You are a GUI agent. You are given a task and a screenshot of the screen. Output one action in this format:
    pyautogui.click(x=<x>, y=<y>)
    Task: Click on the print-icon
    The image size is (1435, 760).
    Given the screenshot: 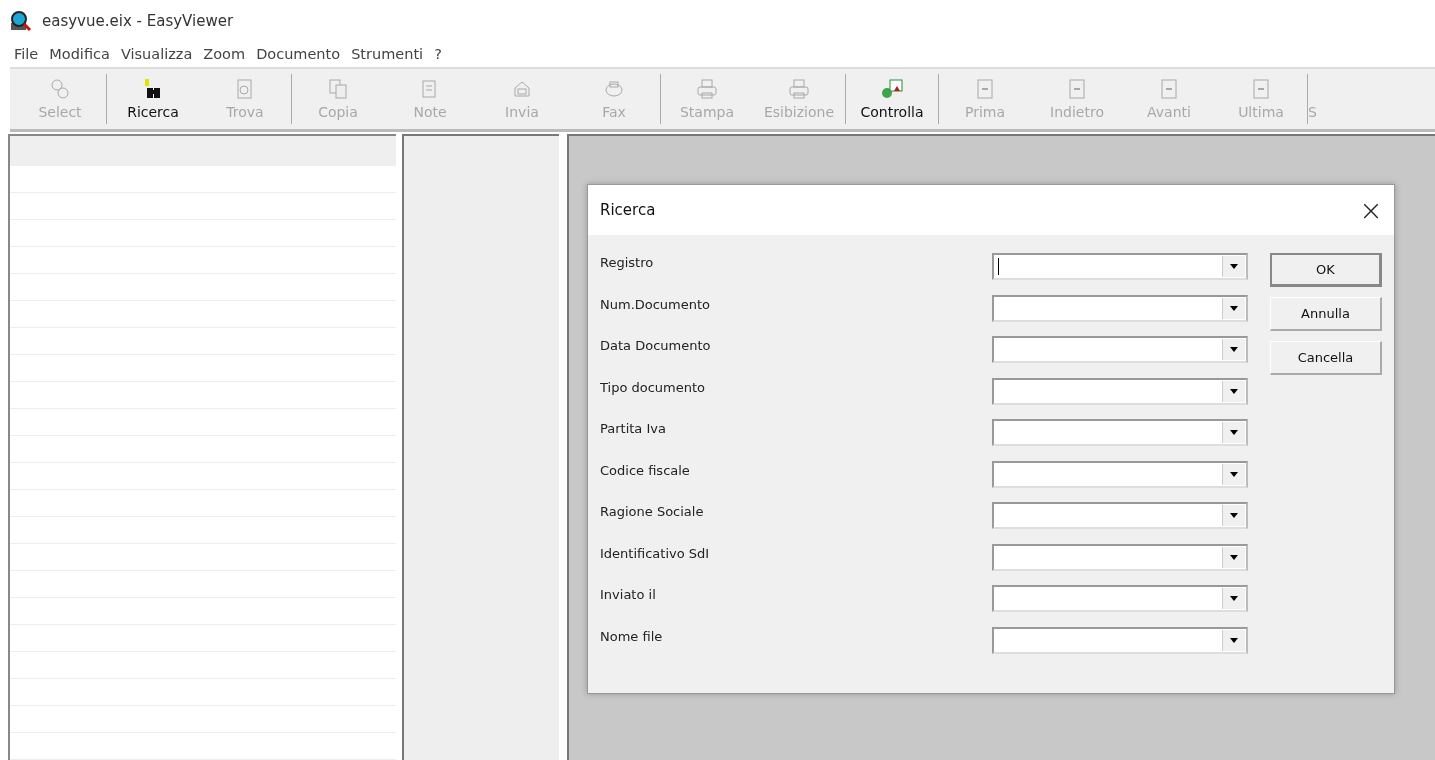 What is the action you would take?
    pyautogui.click(x=707, y=89)
    